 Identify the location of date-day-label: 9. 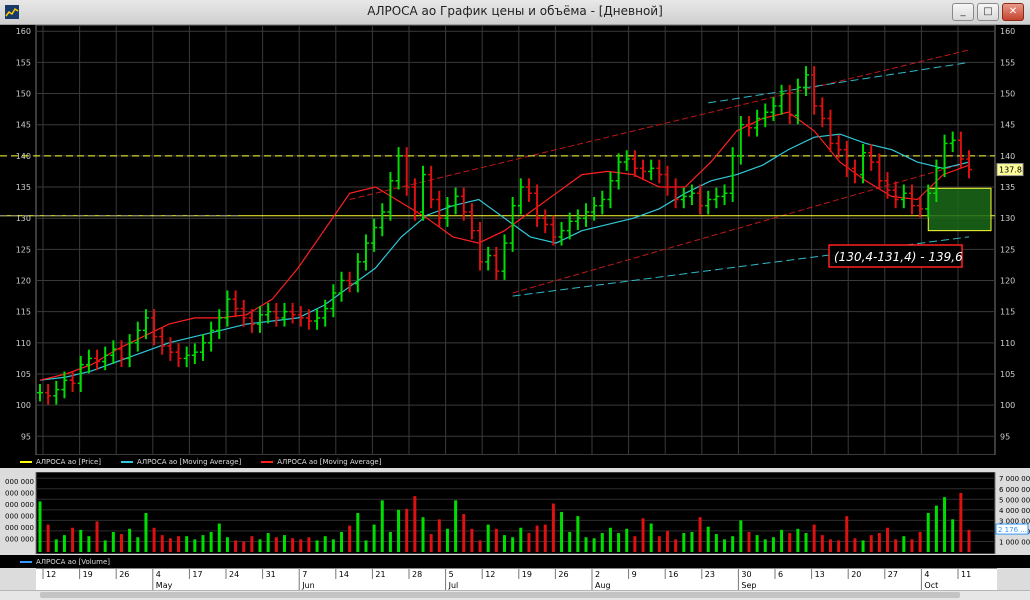
(634, 574).